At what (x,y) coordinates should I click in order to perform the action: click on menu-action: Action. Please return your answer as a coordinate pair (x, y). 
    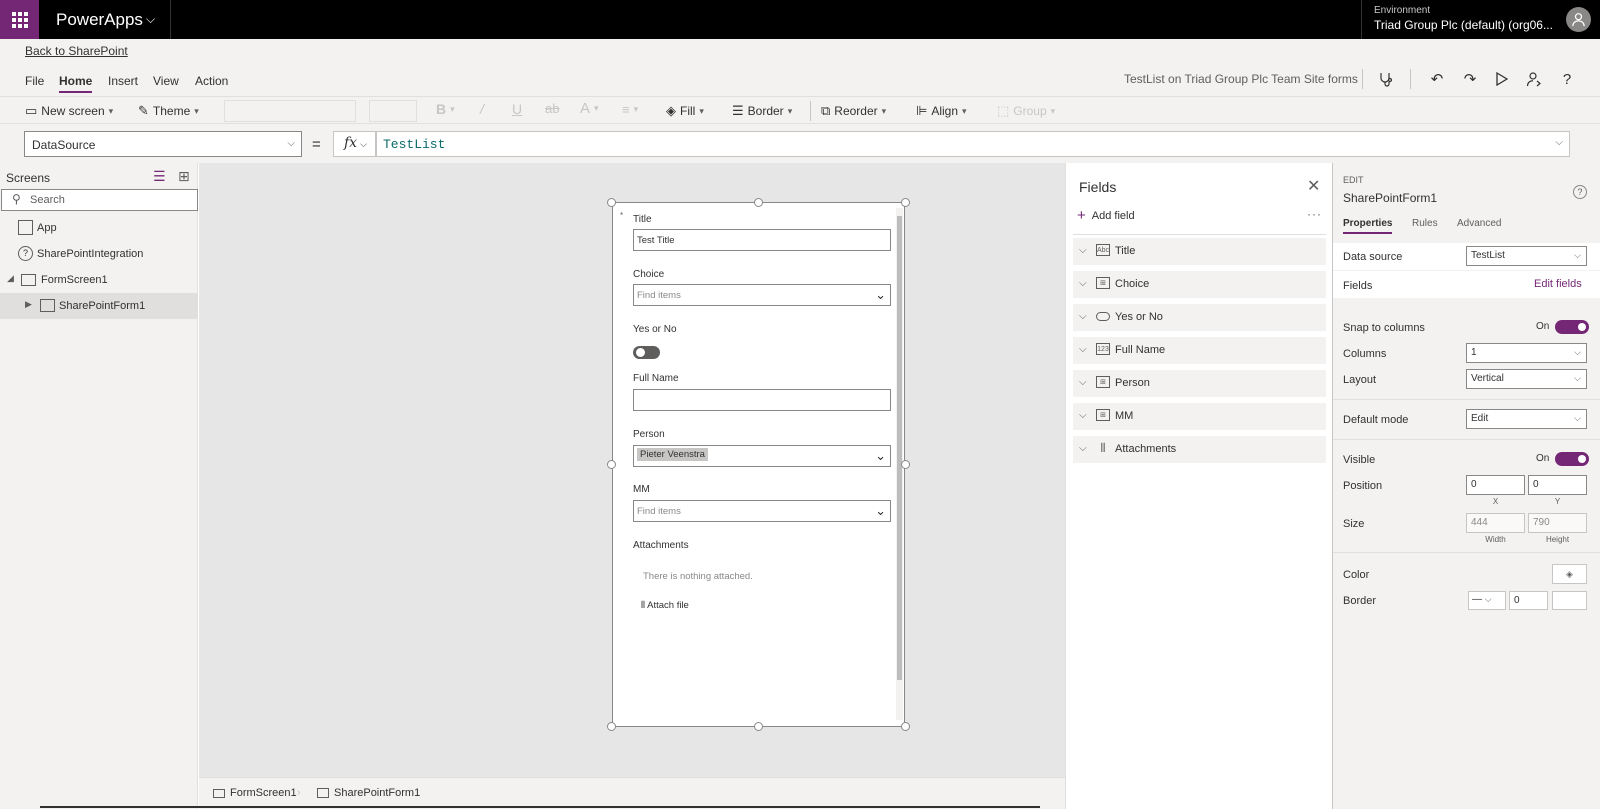
    Looking at the image, I should click on (211, 81).